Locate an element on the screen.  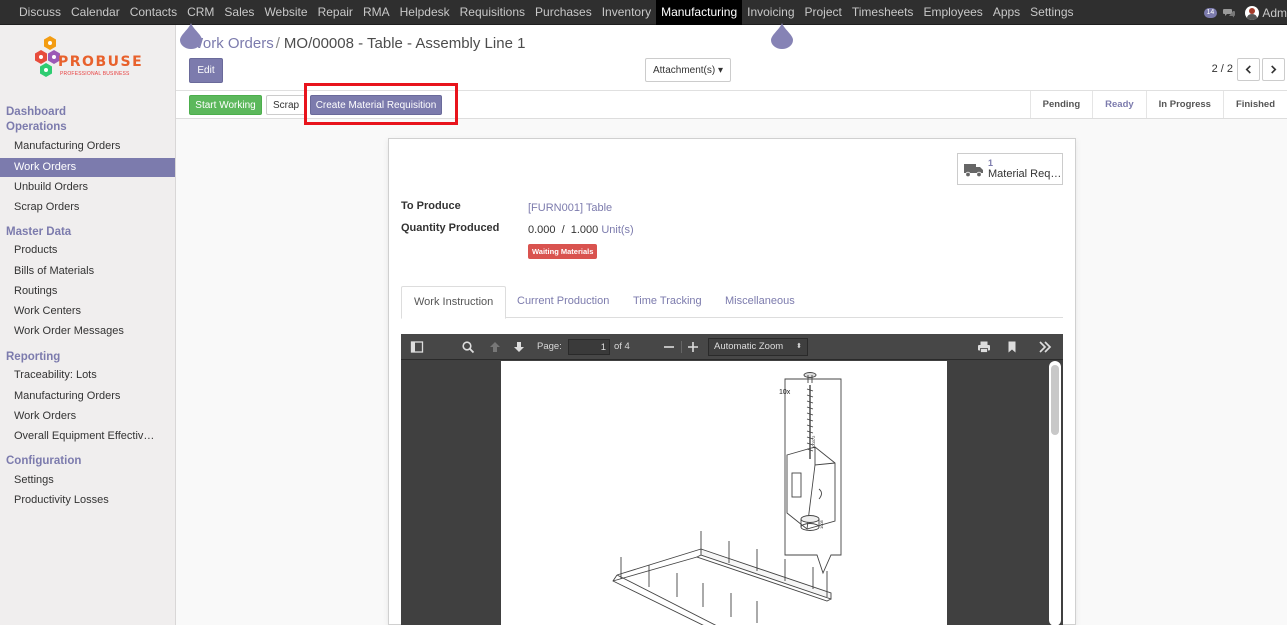
to-produce-label: To Produce is located at coordinates (431, 206).